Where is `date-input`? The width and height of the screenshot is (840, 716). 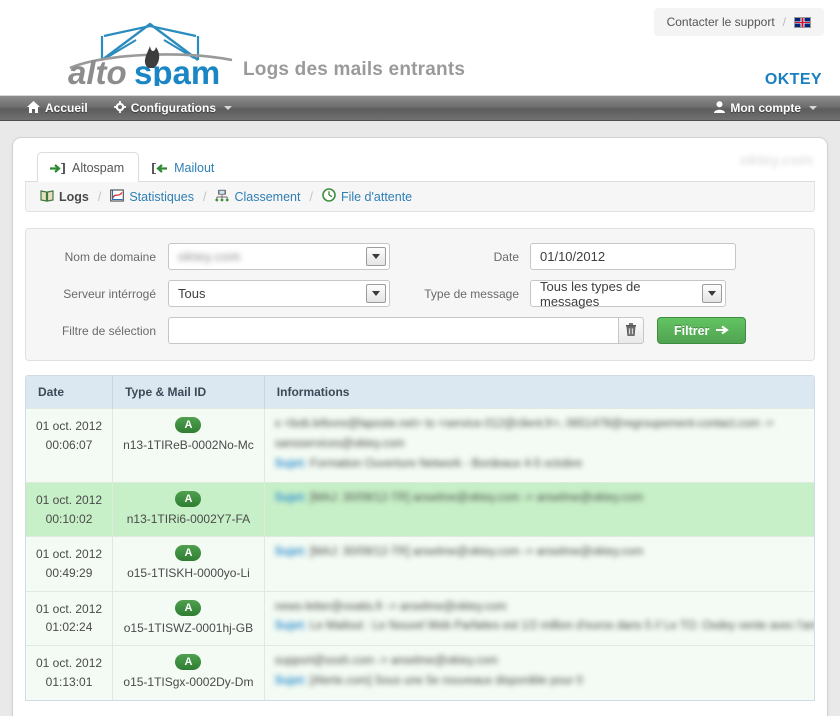
date-input is located at coordinates (633, 256).